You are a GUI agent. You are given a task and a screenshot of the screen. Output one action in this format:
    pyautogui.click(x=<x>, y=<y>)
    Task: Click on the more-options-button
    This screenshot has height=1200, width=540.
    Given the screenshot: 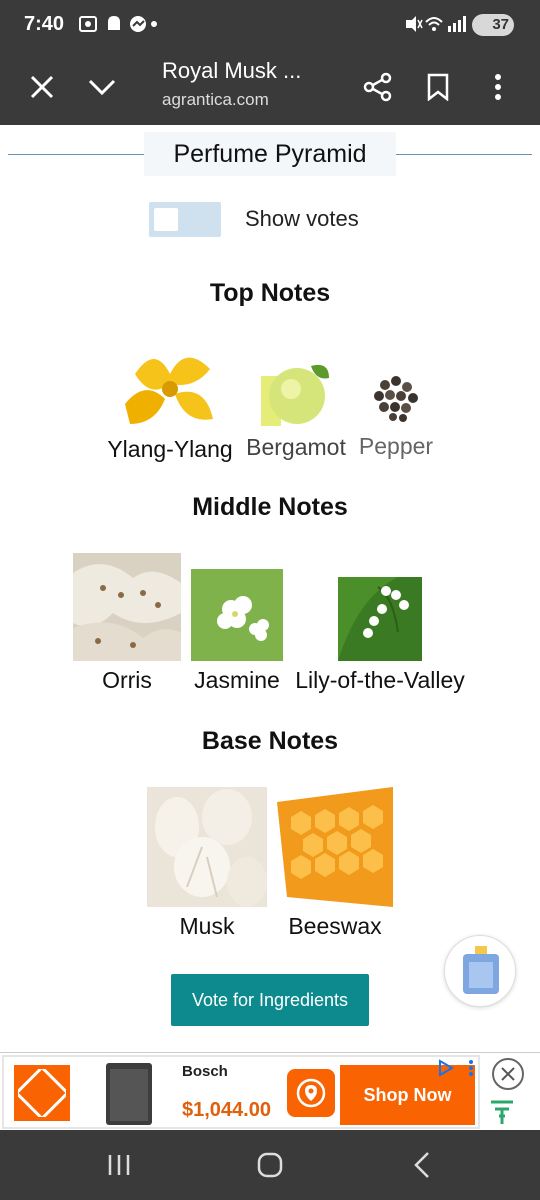 What is the action you would take?
    pyautogui.click(x=498, y=87)
    